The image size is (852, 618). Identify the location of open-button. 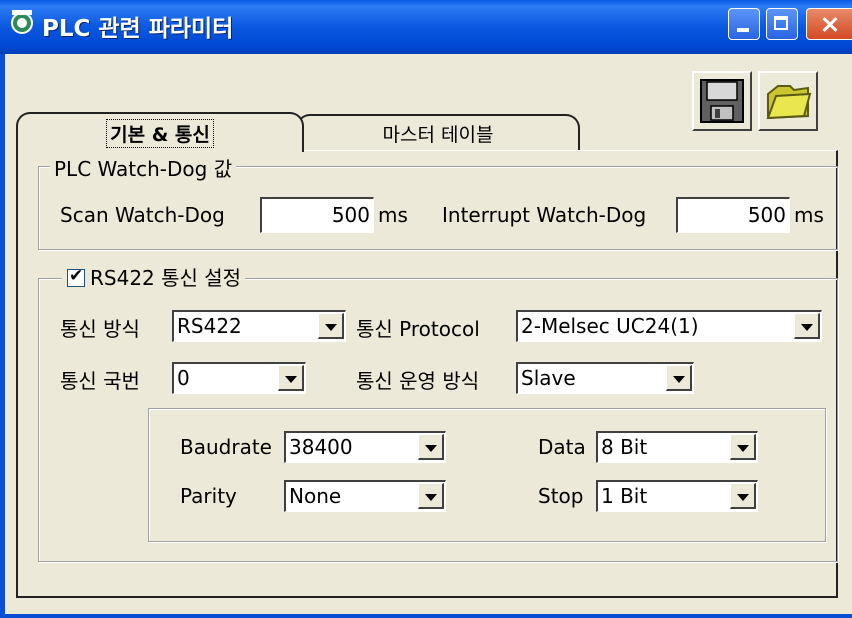
(788, 101).